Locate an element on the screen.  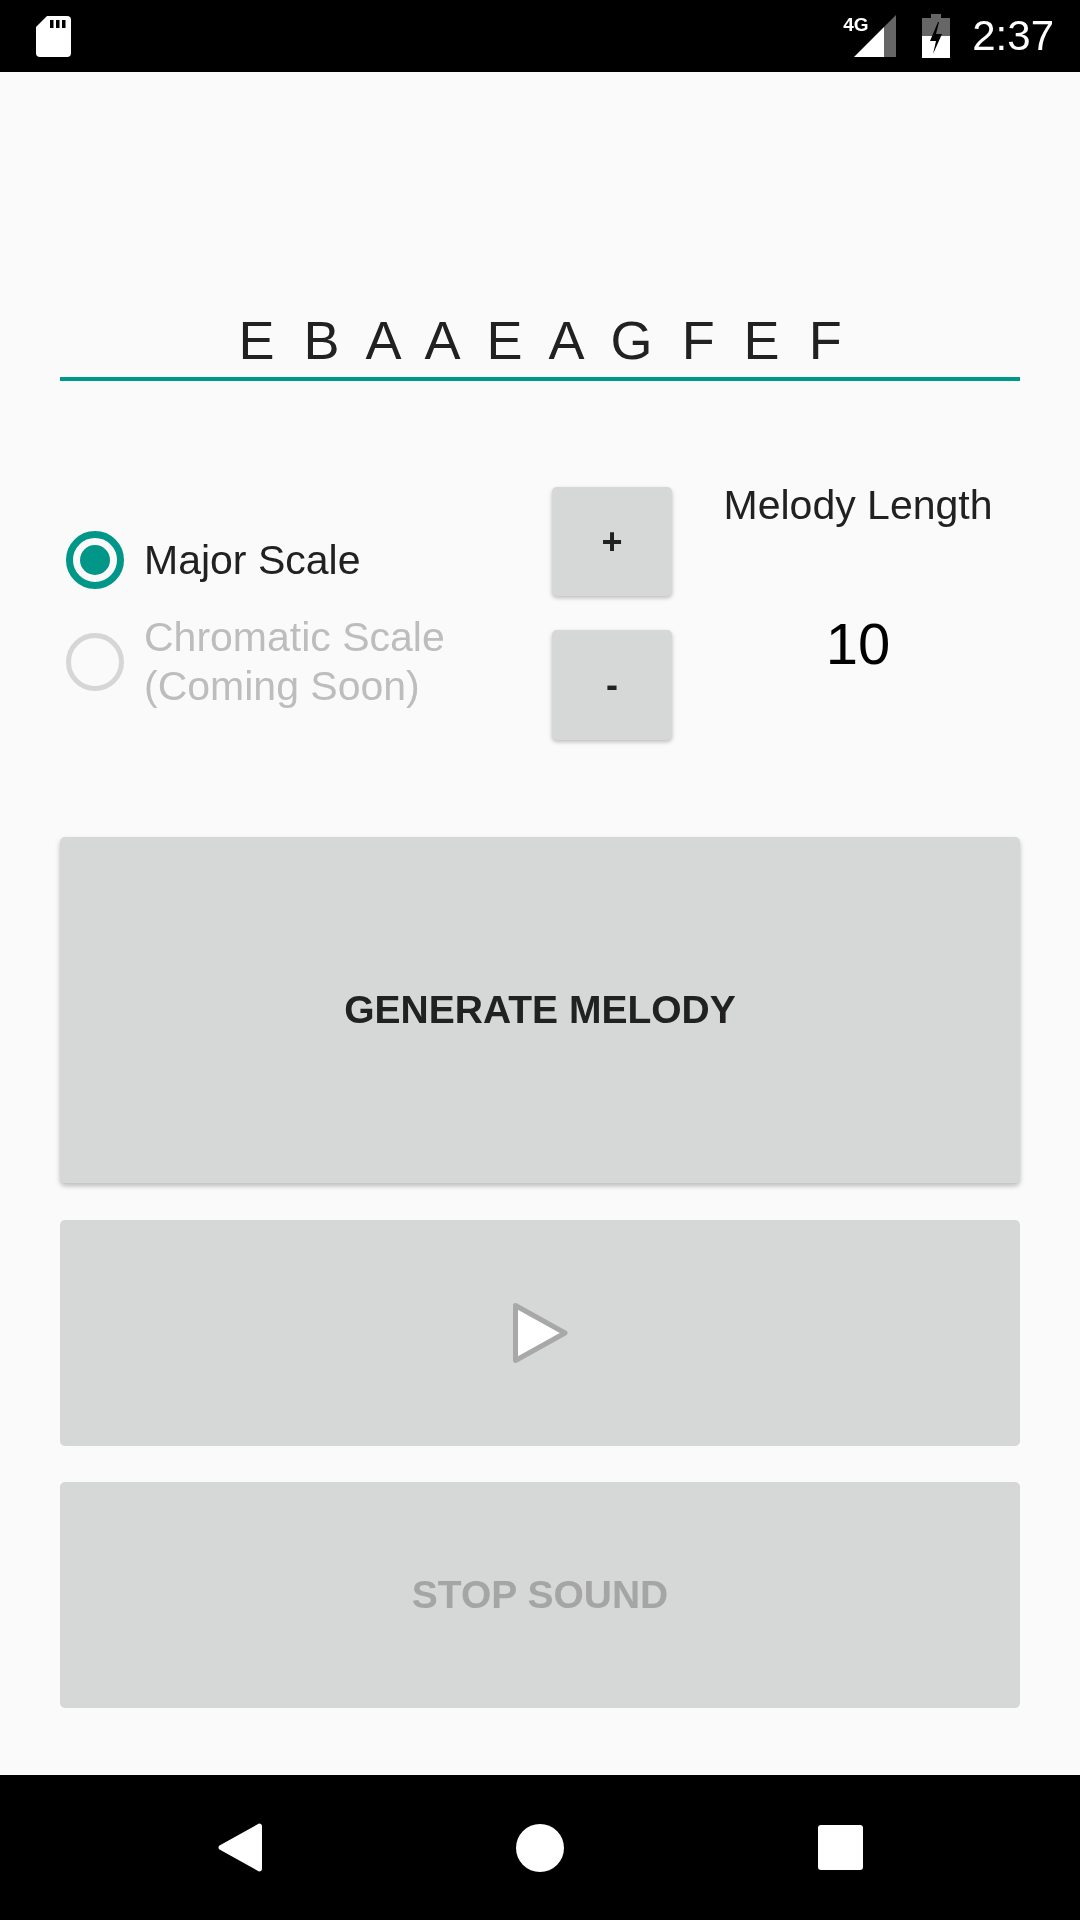
decrease-button: - is located at coordinates (612, 685).